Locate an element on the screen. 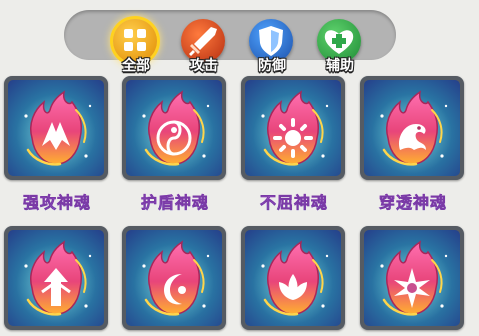 The width and height of the screenshot is (479, 336). tab-all-label: 全部 is located at coordinates (136, 66).